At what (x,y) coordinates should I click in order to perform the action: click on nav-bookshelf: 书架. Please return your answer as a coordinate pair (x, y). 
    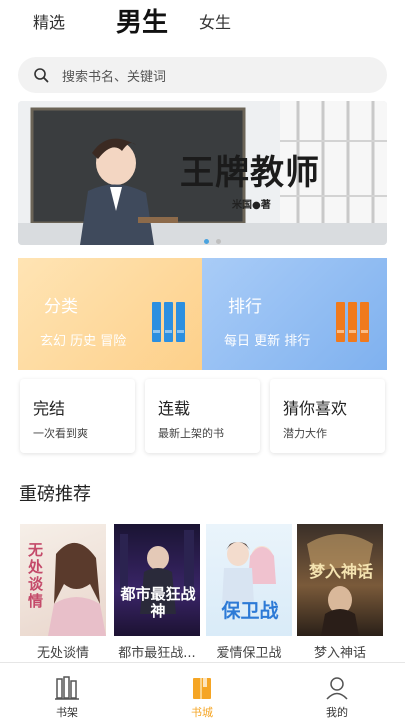
    Looking at the image, I should click on (67, 691).